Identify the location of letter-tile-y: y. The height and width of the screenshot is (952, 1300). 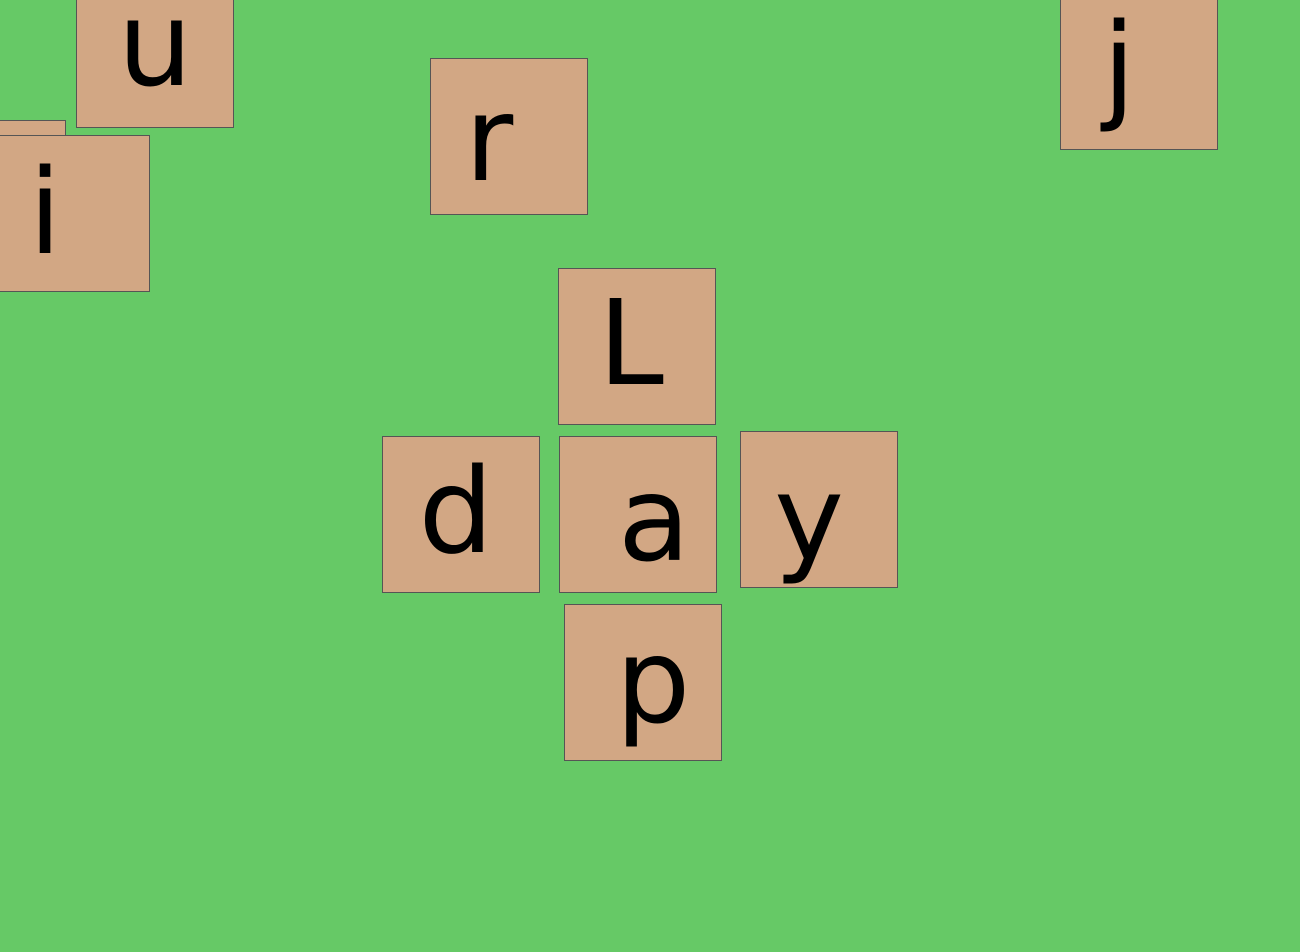
(819, 509).